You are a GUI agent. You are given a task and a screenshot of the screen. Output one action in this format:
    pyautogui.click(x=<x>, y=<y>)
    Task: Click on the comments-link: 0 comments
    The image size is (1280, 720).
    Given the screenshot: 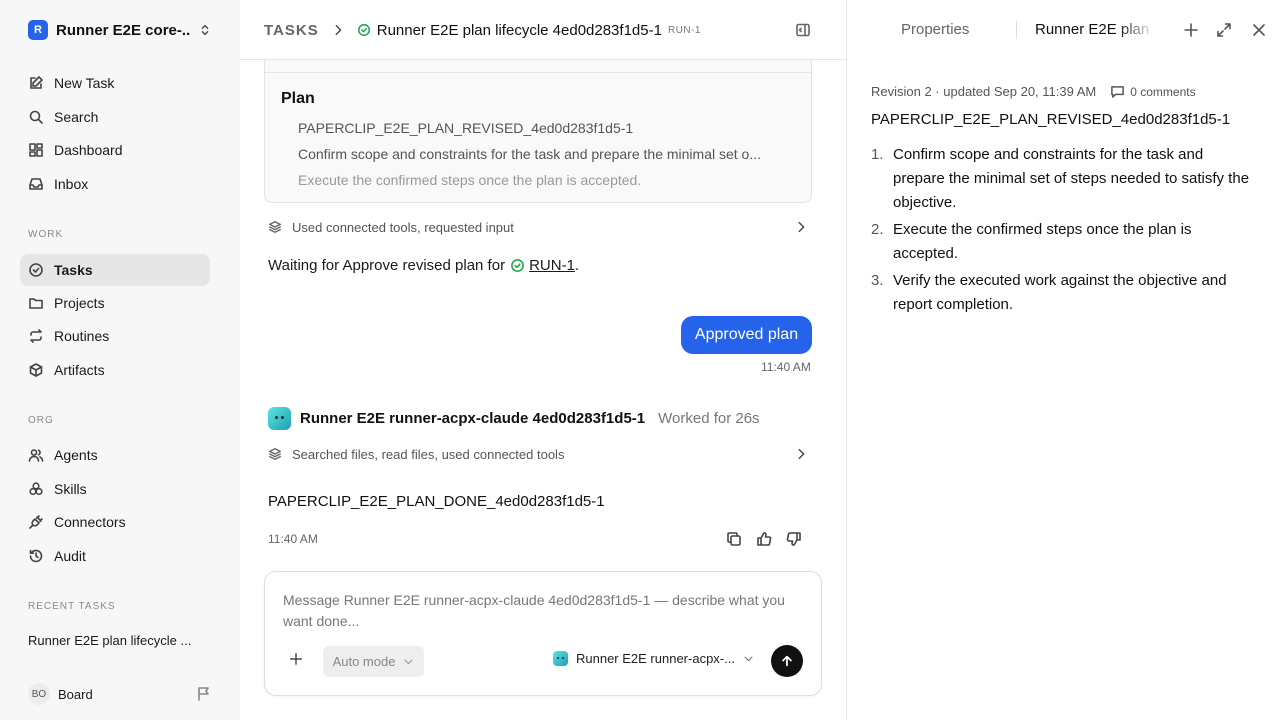 What is the action you would take?
    pyautogui.click(x=1153, y=91)
    